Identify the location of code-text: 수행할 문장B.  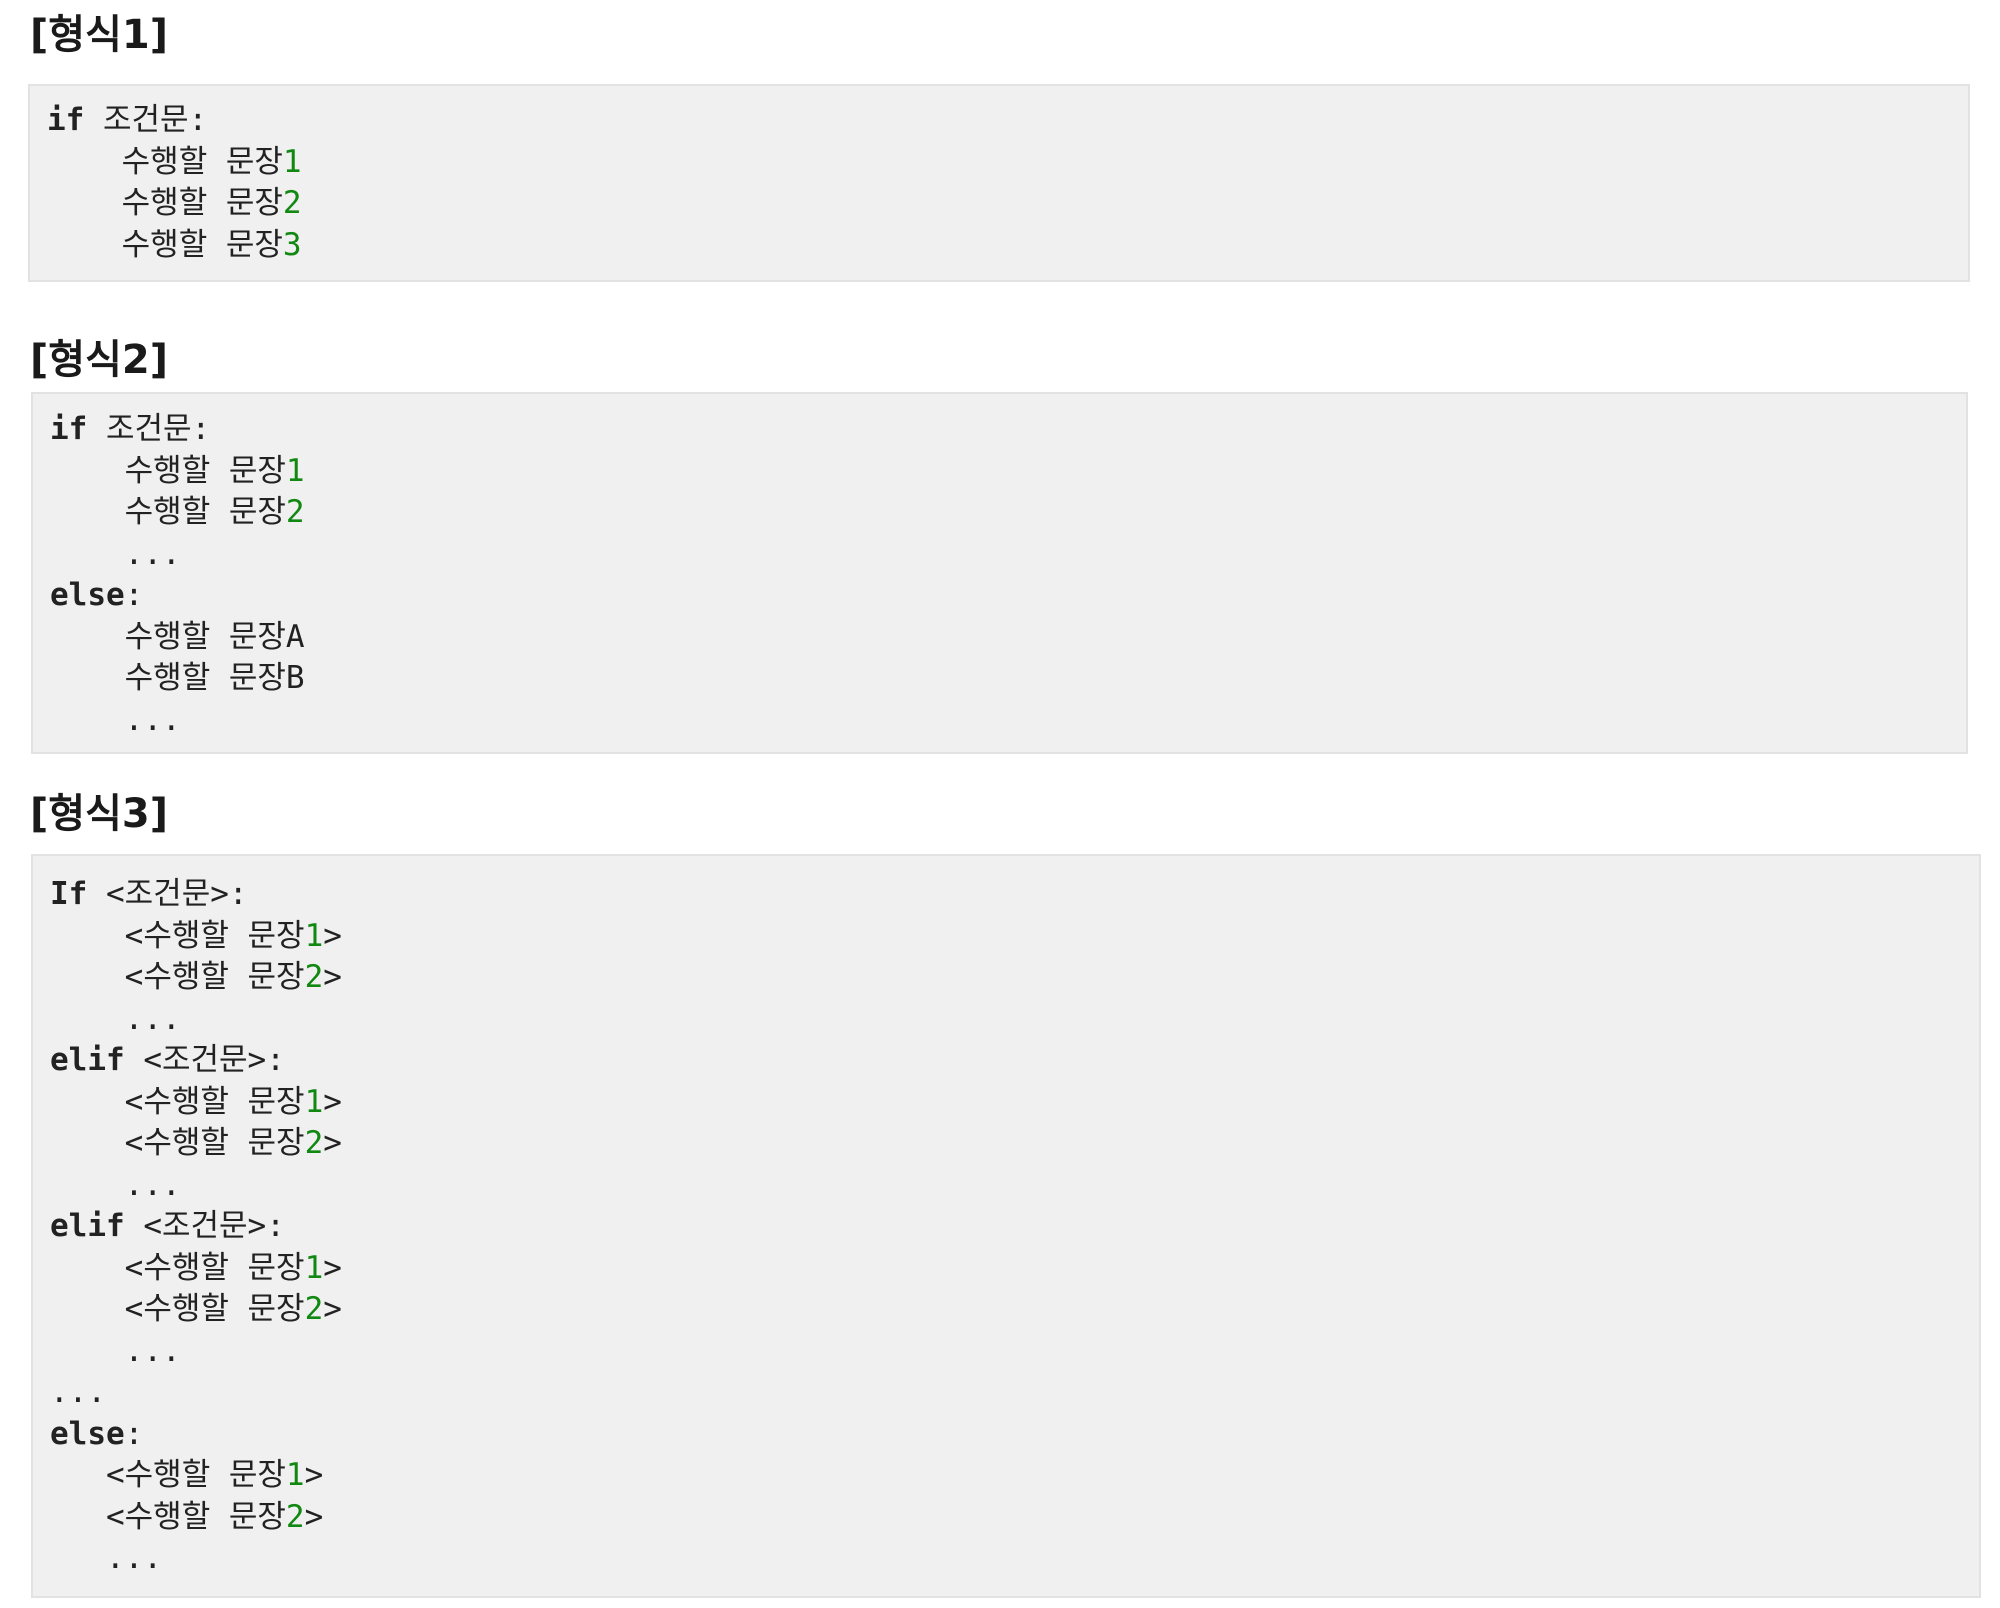
(177, 678).